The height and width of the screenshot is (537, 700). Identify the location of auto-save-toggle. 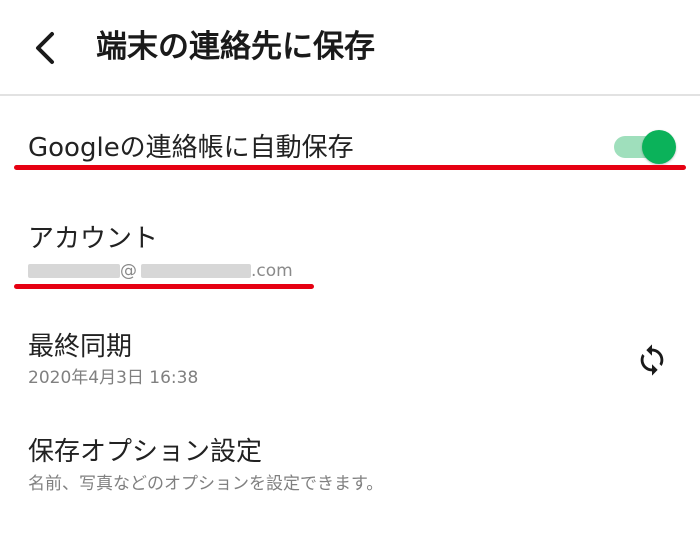
(644, 147).